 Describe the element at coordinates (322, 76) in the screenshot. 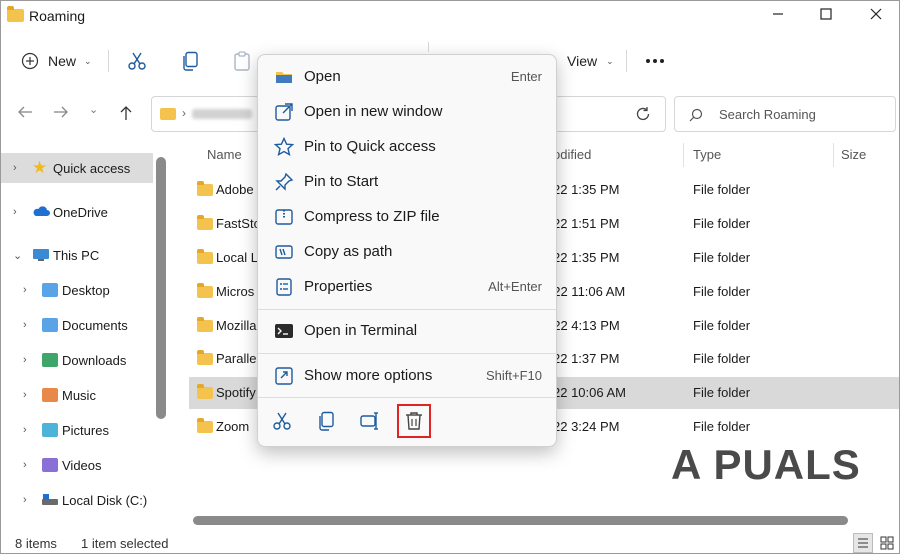

I see `menu-item-label: Open` at that location.